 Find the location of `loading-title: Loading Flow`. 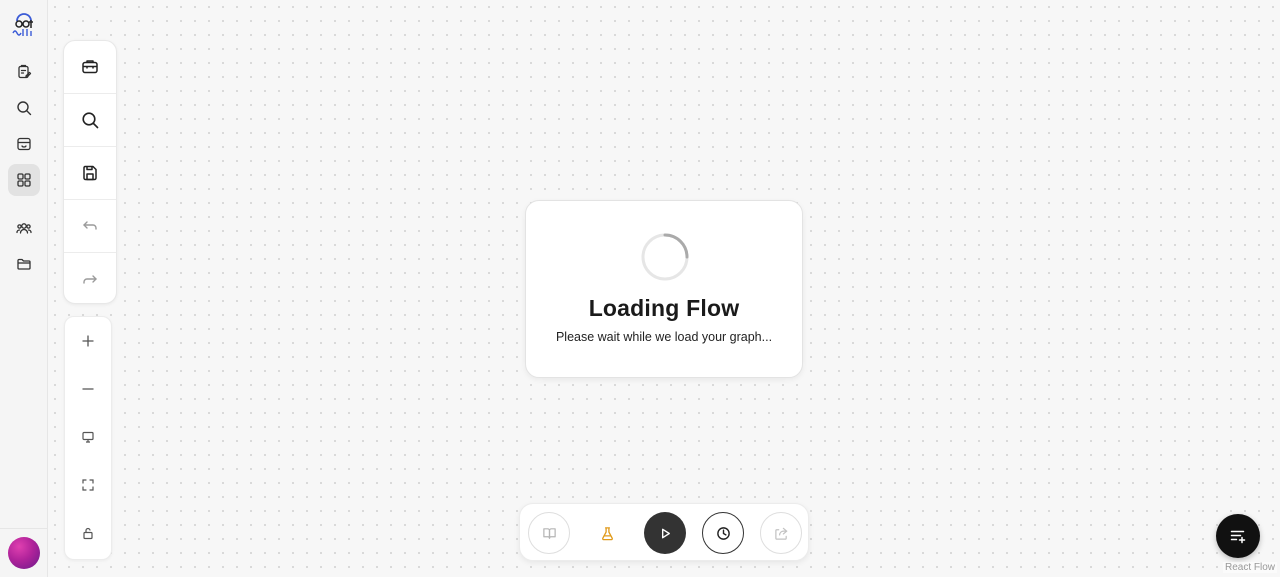

loading-title: Loading Flow is located at coordinates (664, 308).